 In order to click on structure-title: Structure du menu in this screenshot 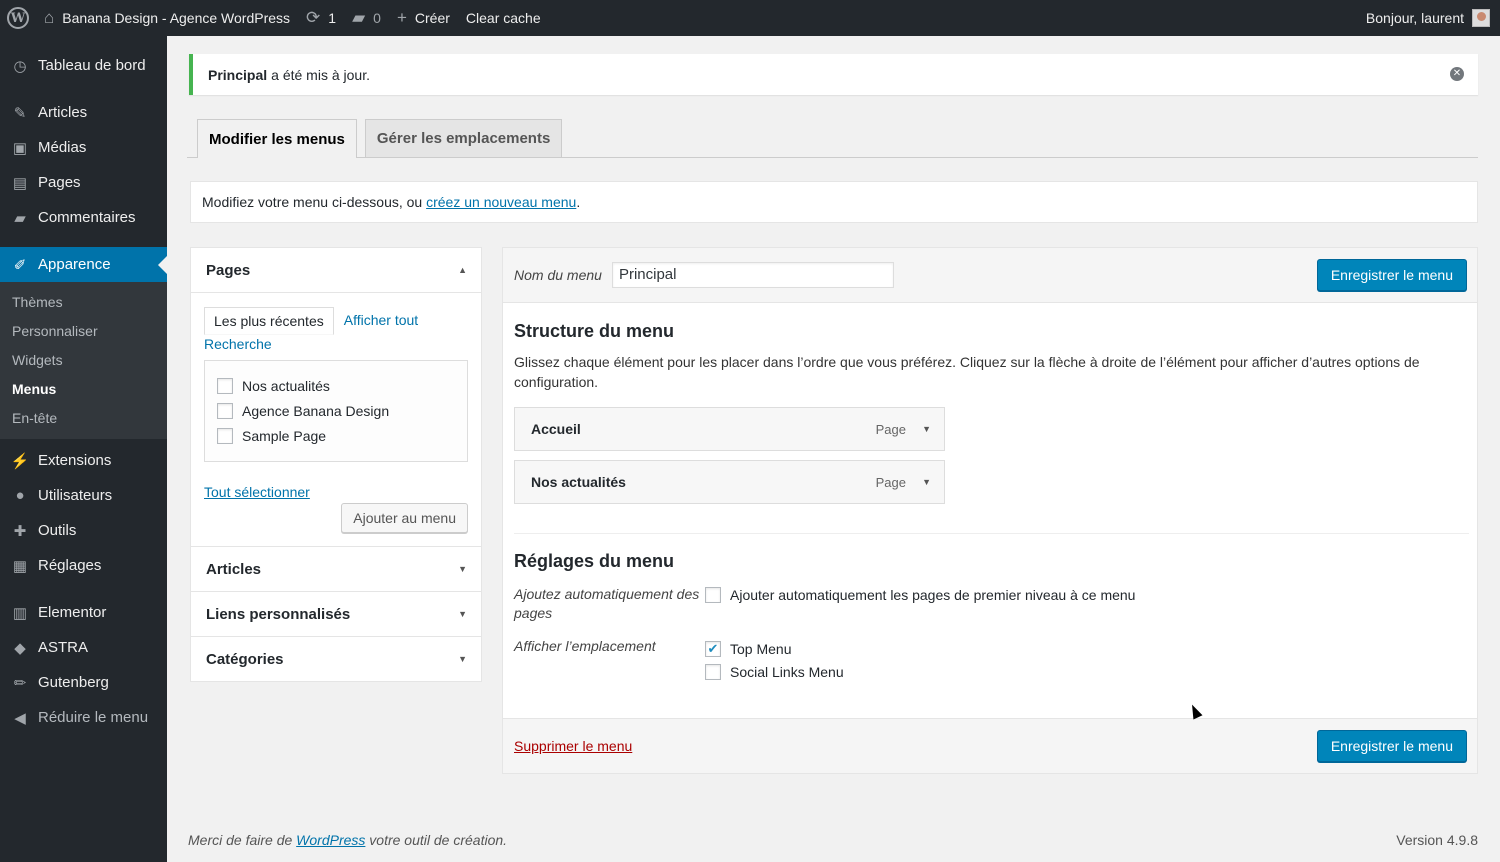, I will do `click(594, 331)`.